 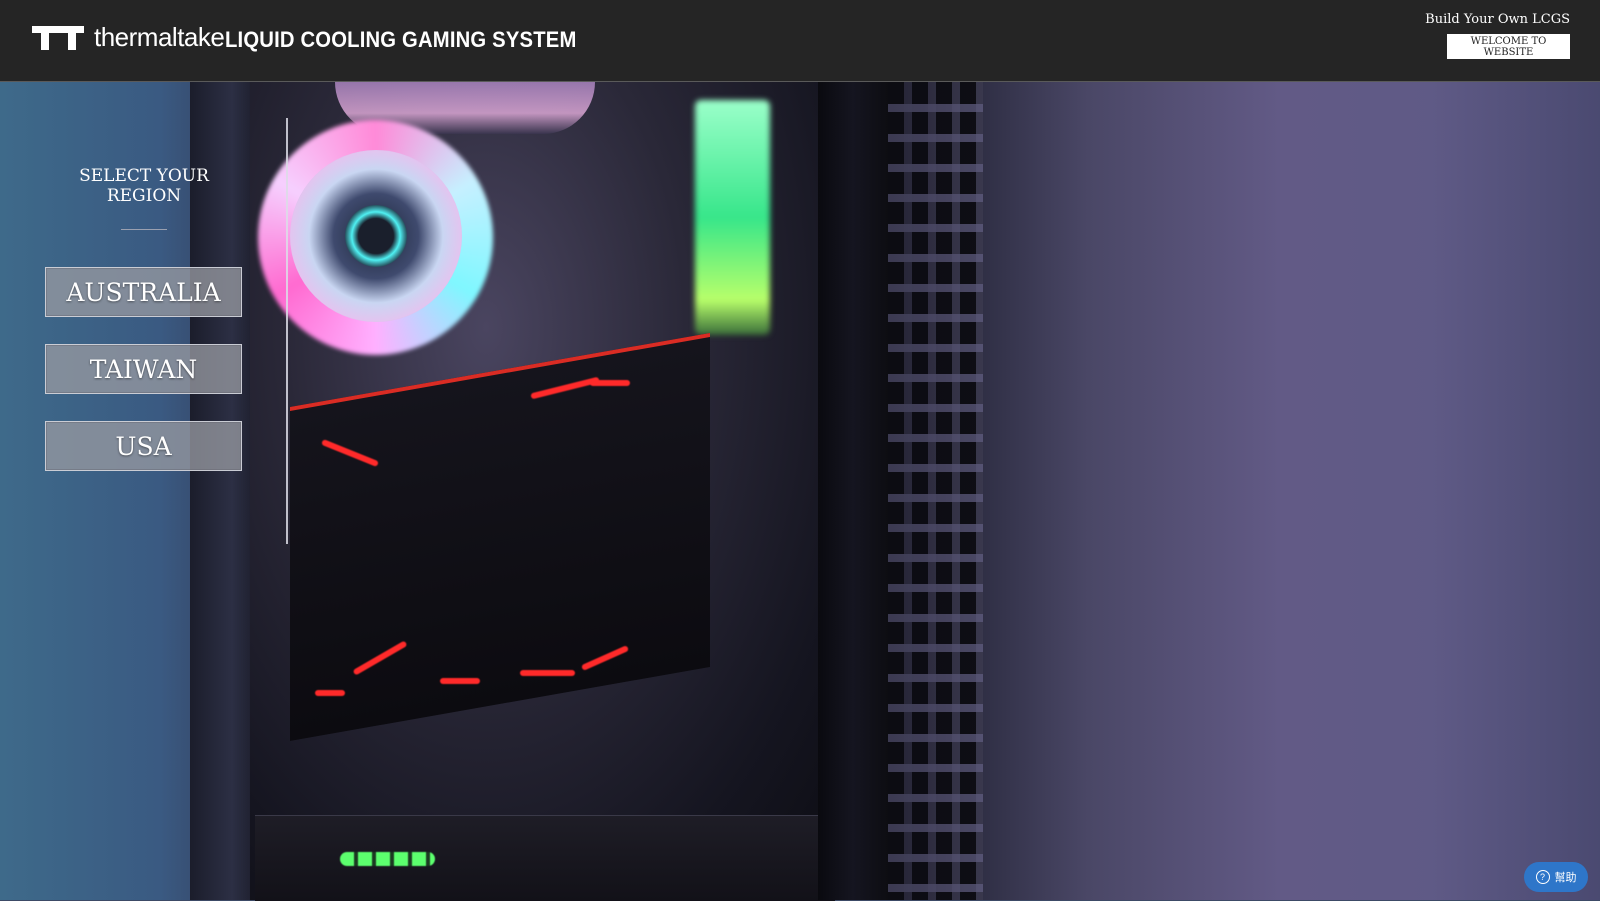 I want to click on region-button-taiwan: TAIWAN, so click(x=143, y=369).